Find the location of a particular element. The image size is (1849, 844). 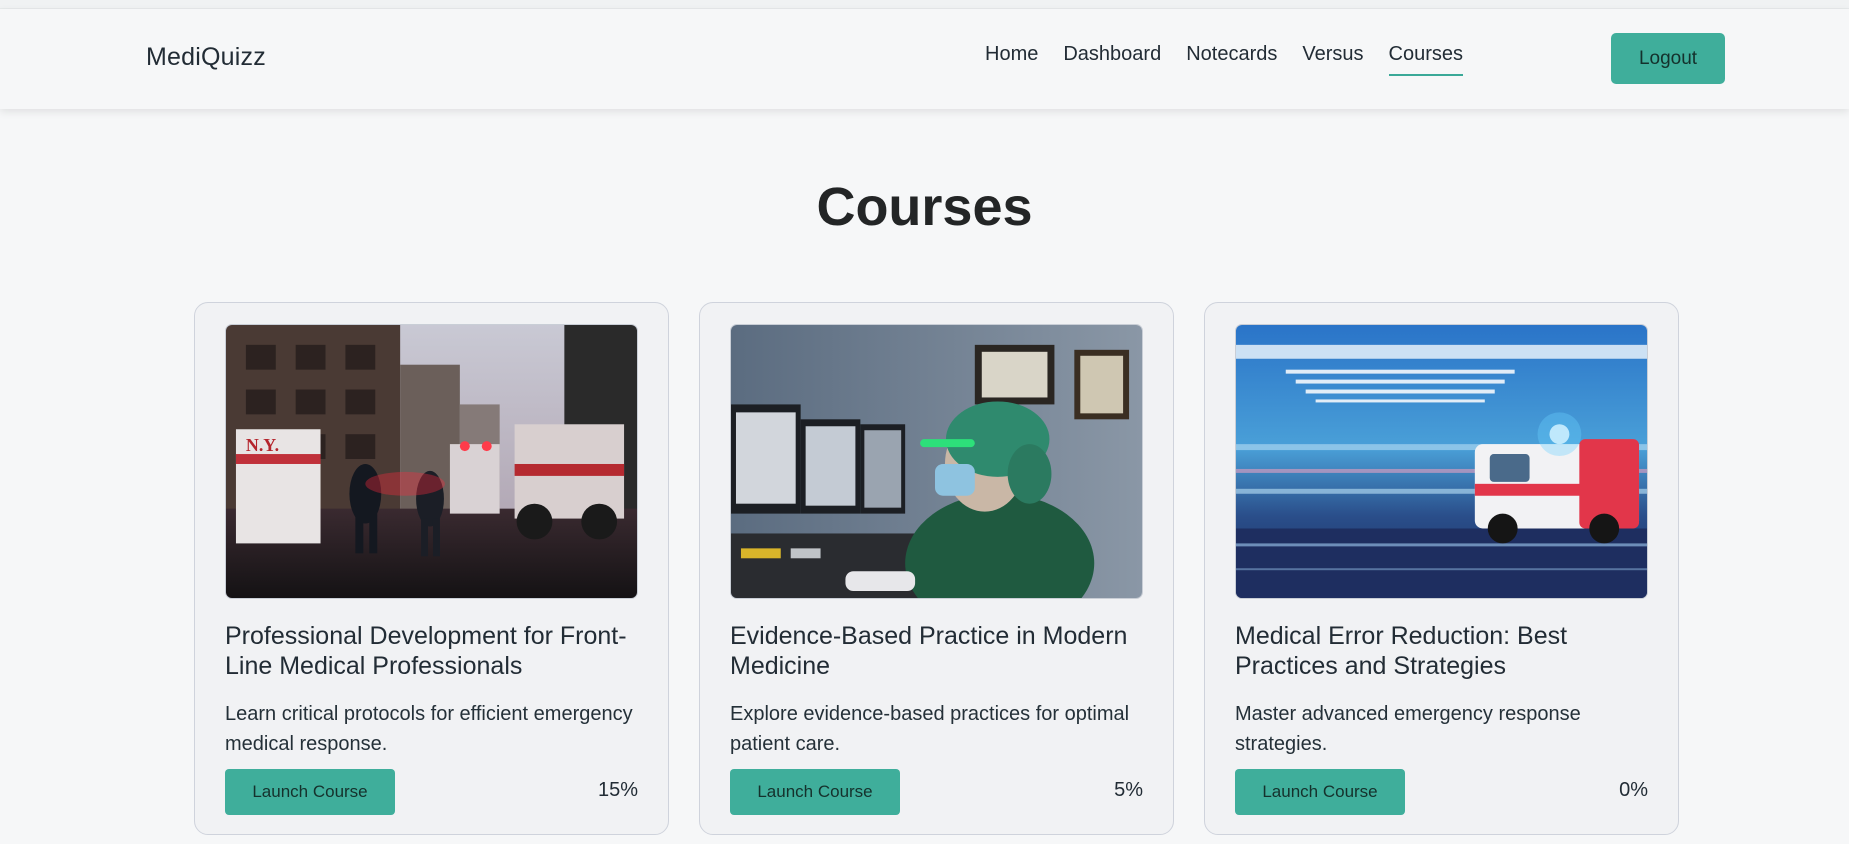

nav-link-courses: Courses is located at coordinates (1425, 59).